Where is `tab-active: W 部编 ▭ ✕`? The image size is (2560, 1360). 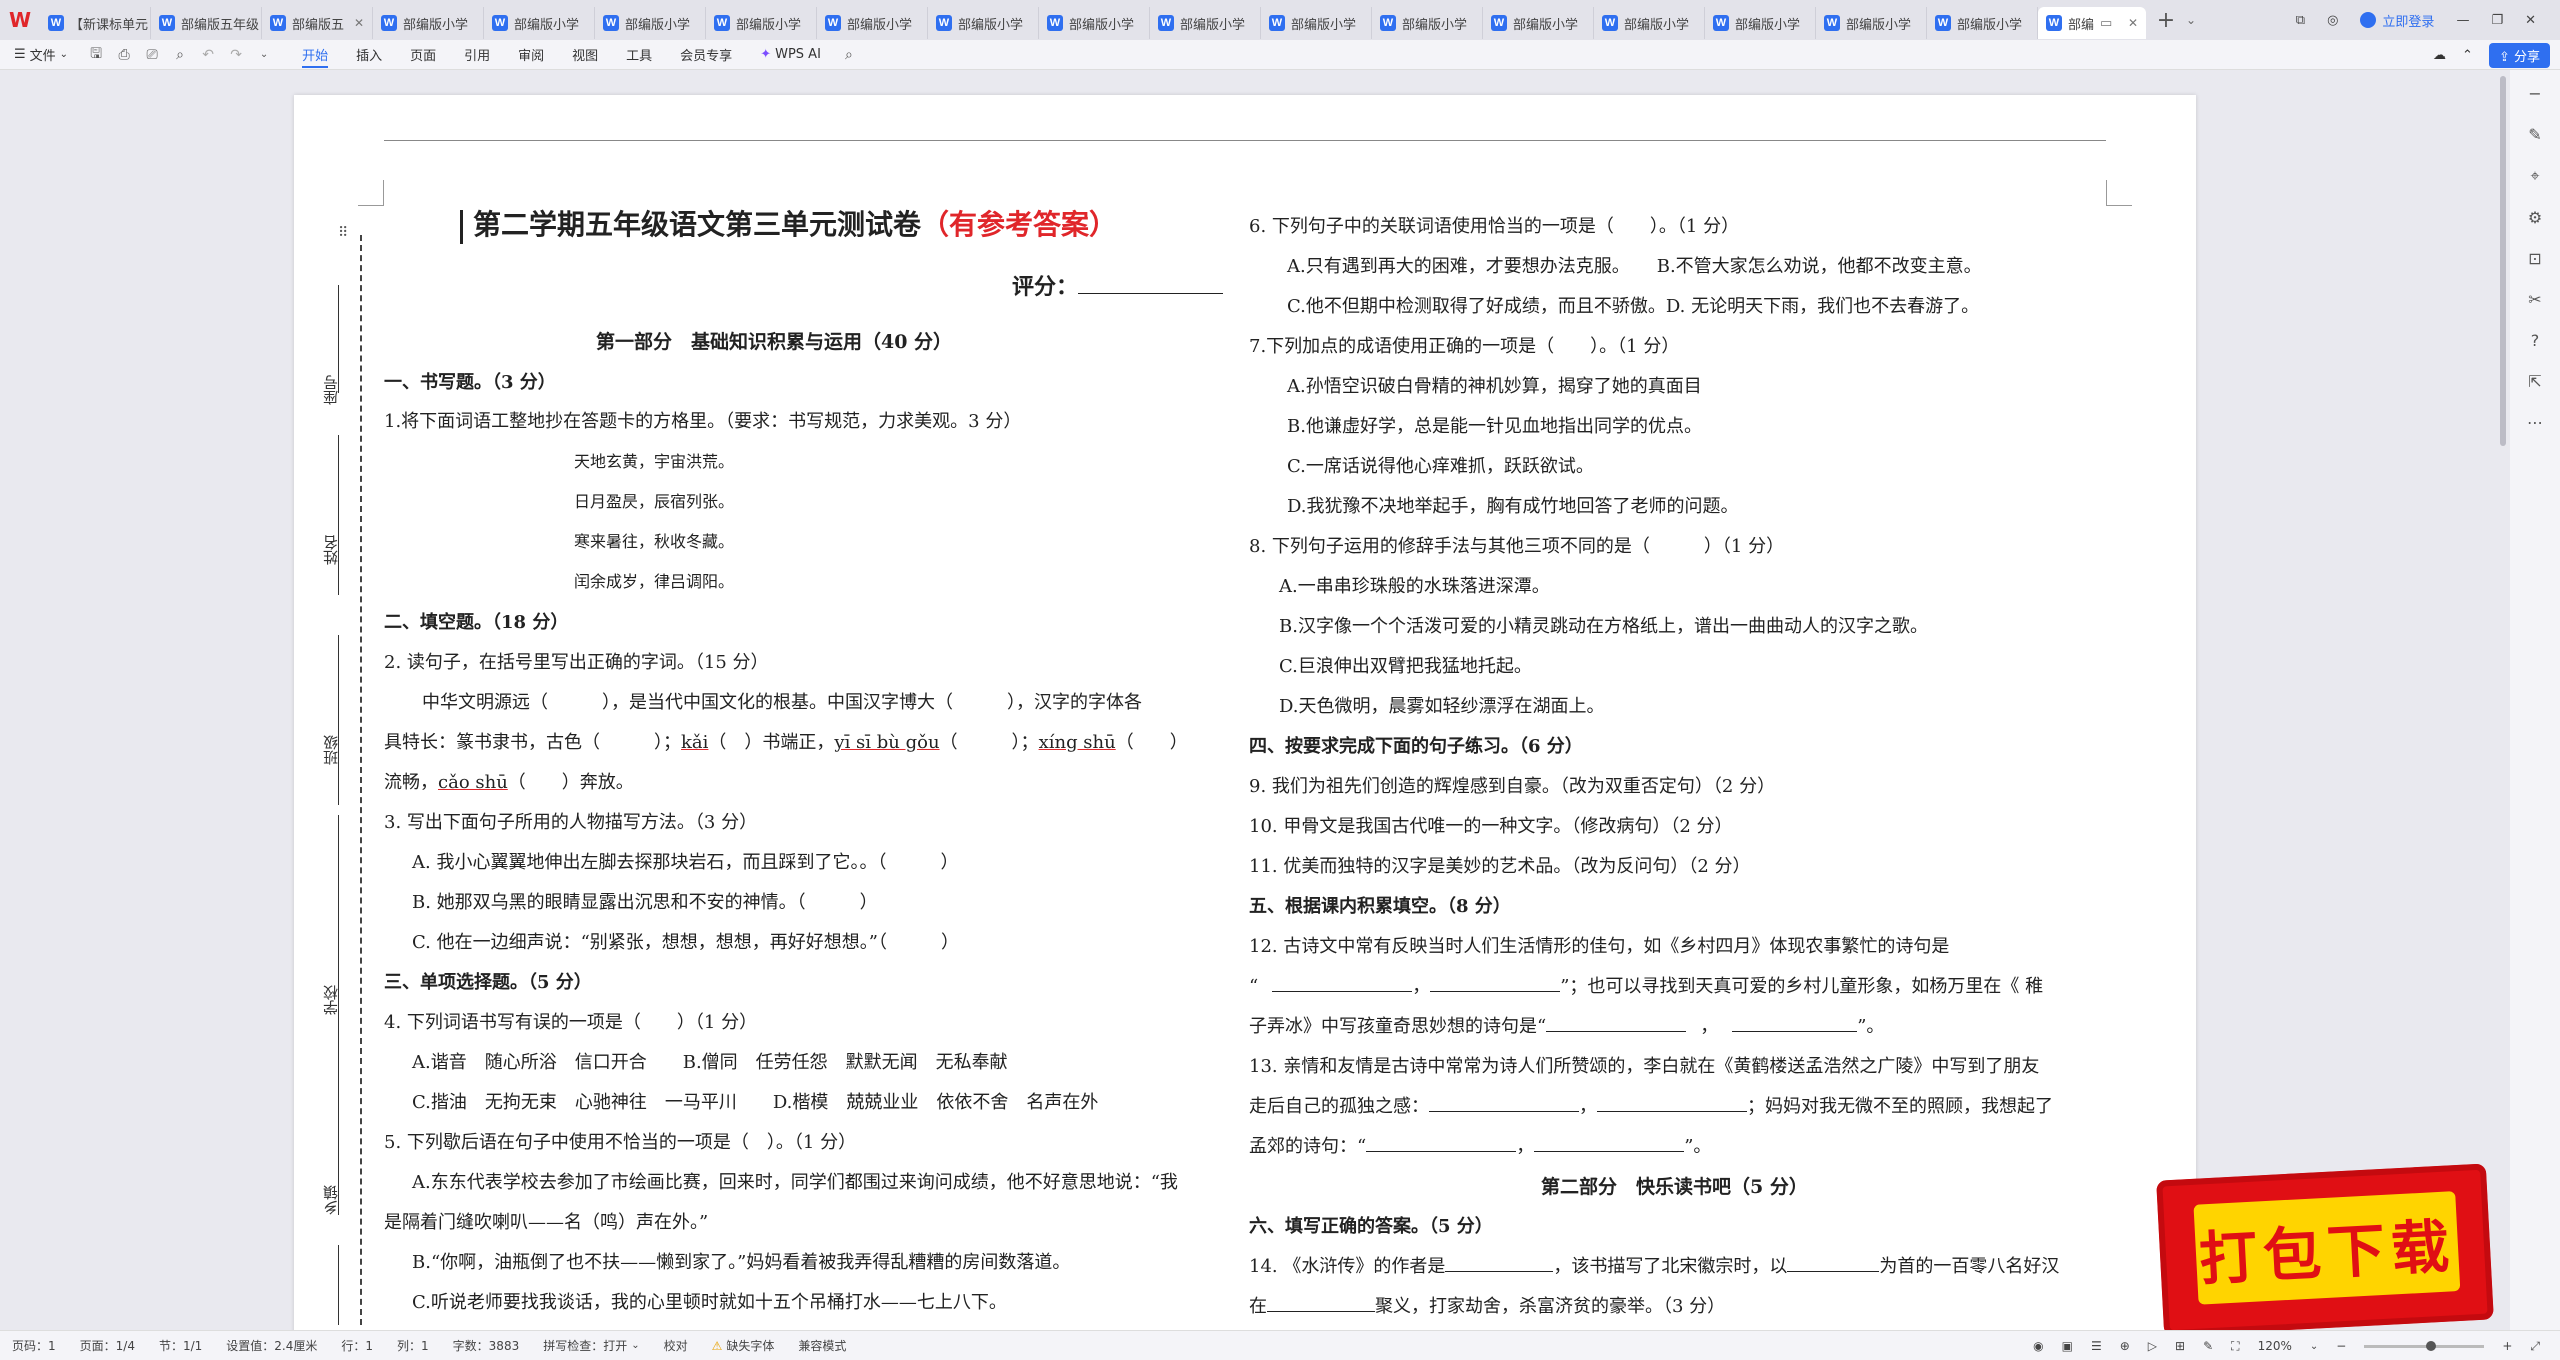 tab-active: W 部编 ▭ ✕ is located at coordinates (2092, 23).